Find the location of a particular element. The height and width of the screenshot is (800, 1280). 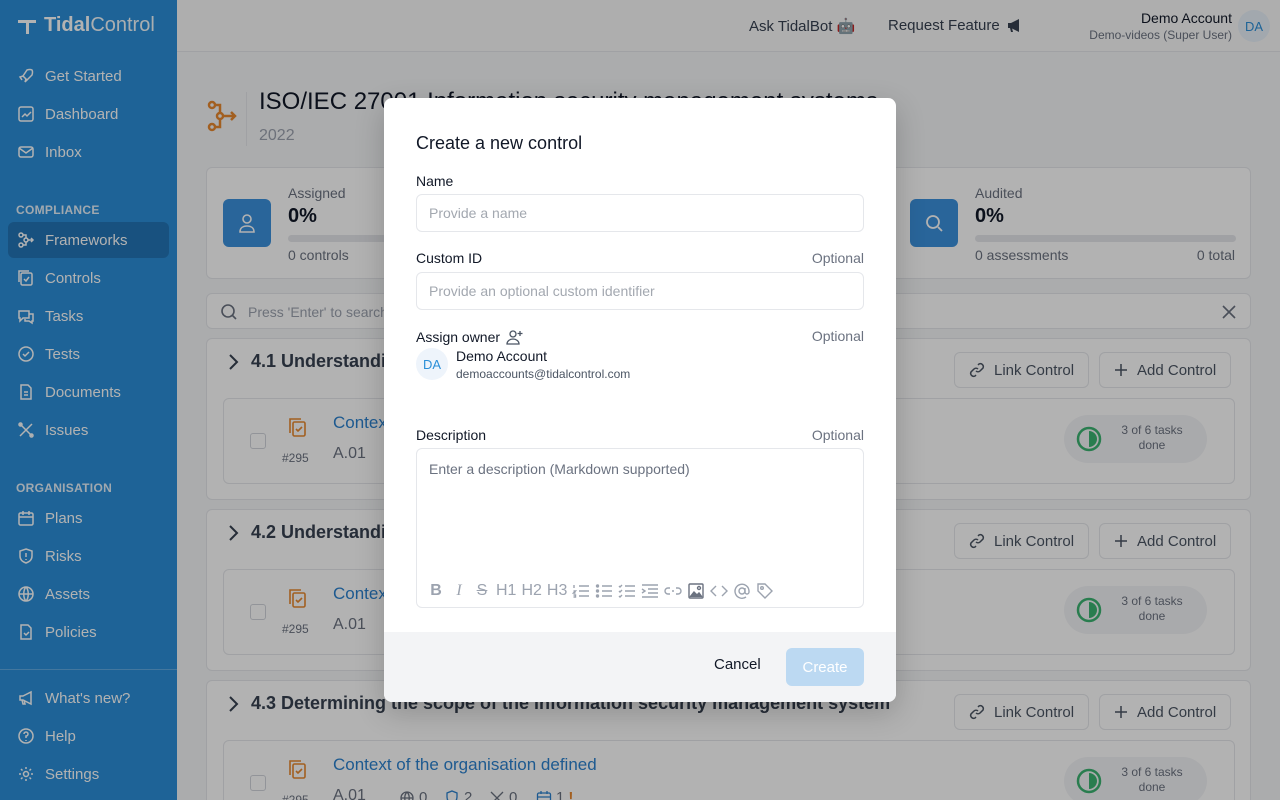

assign-owner-label: Assign owner is located at coordinates (470, 337).